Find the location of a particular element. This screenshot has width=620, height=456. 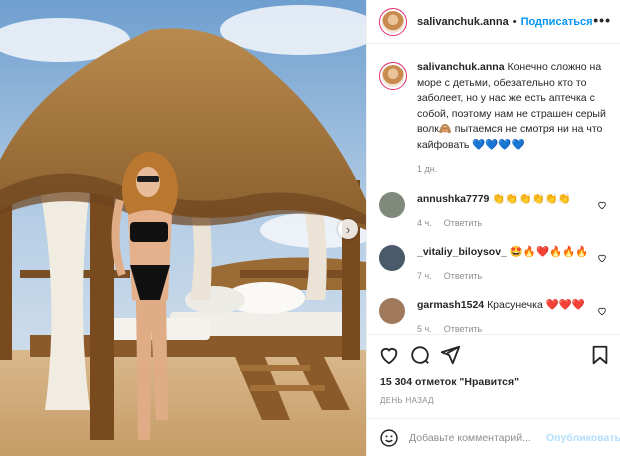

post-date: ДЕНЬ НАЗАД is located at coordinates (407, 400).